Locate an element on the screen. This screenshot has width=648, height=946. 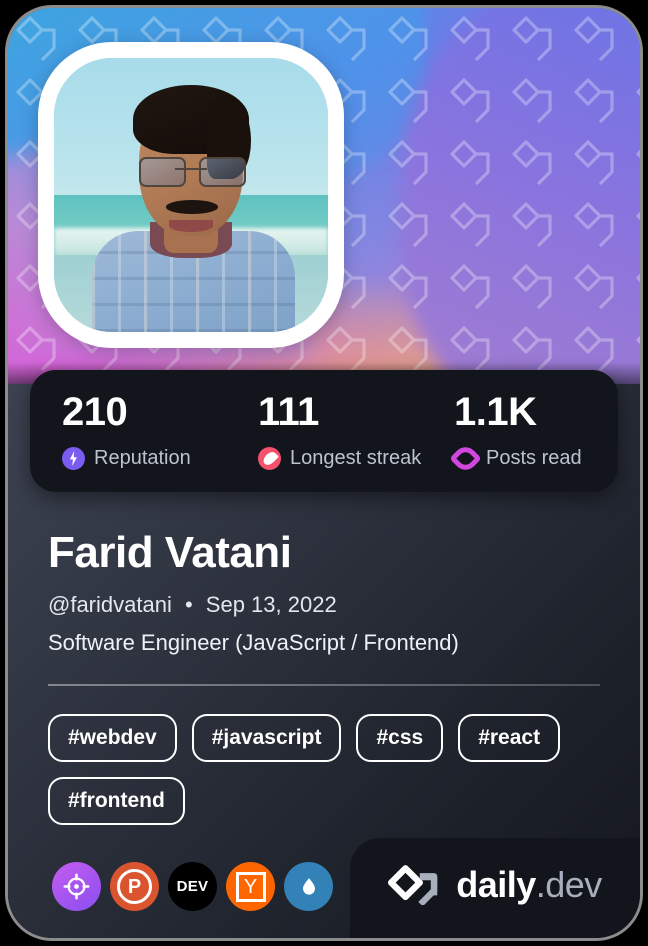
brand-secondary: .dev is located at coordinates (569, 884).